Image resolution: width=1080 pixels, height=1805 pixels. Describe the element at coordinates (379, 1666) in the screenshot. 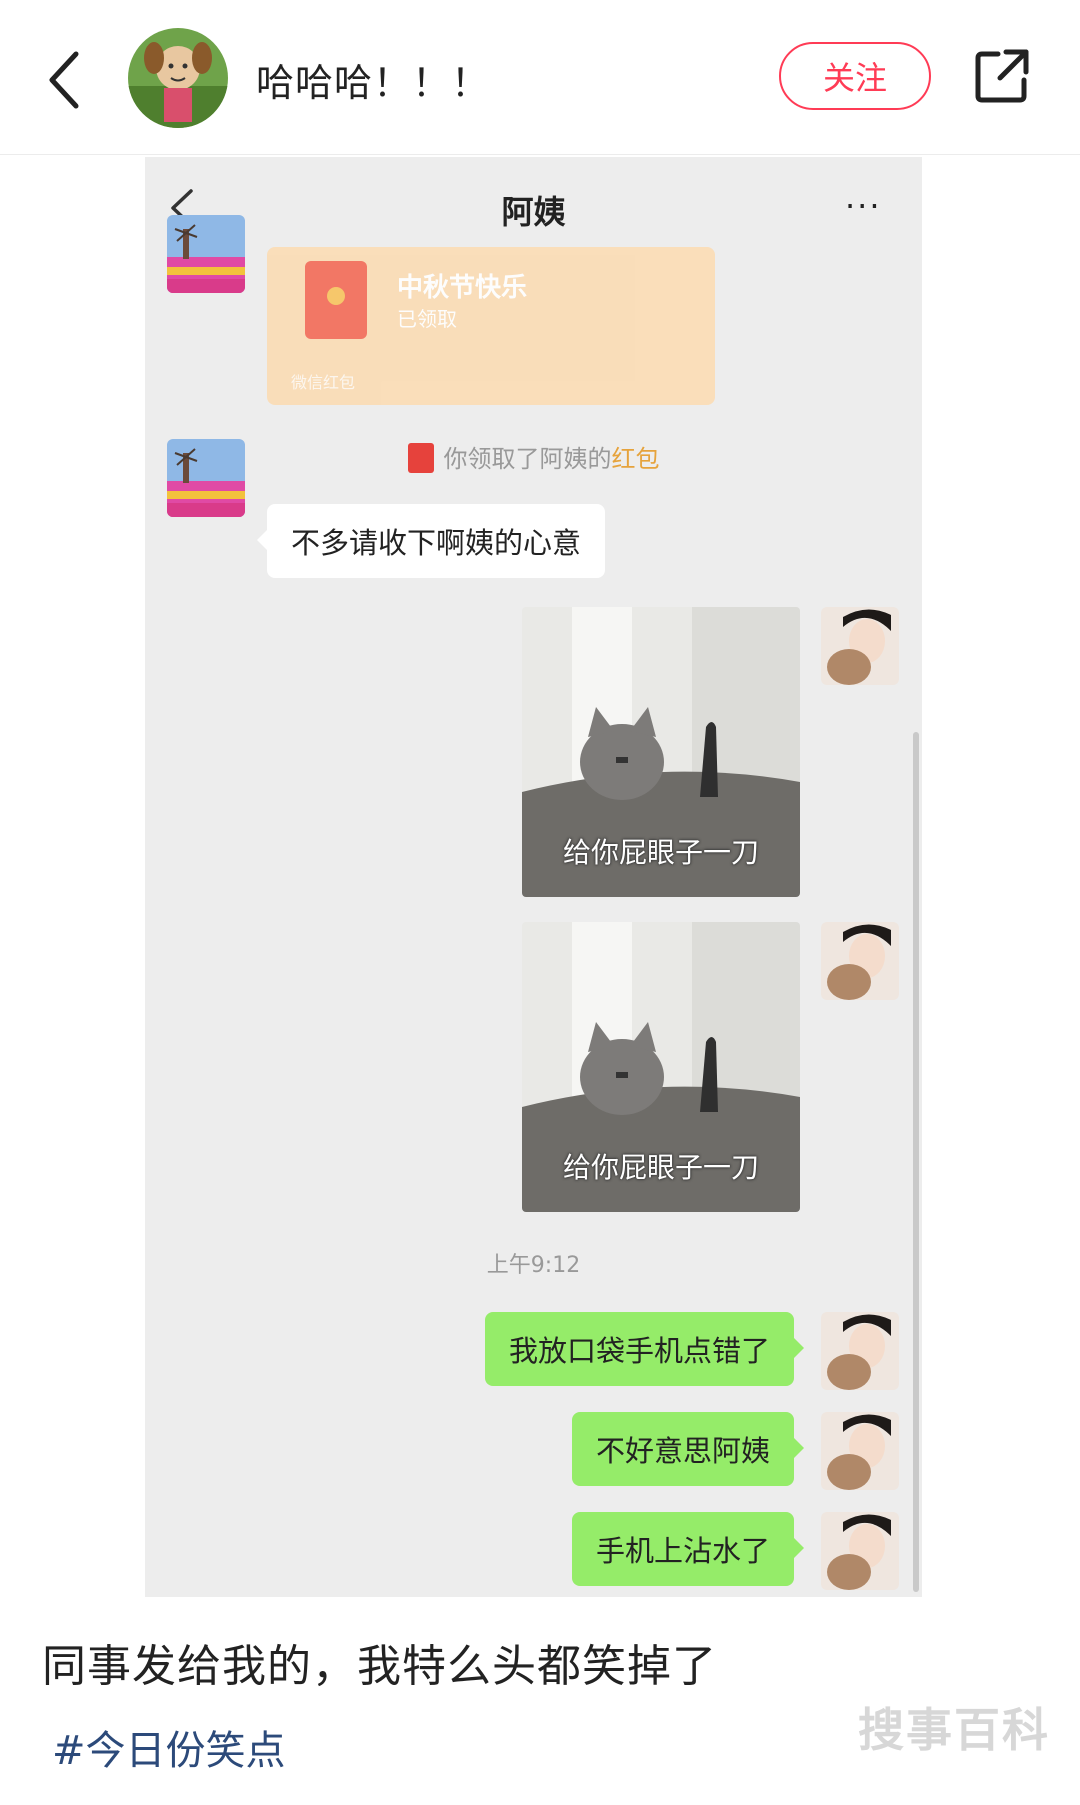

I see `post-caption: 同事发给我的，我特么头都笑掉了` at that location.